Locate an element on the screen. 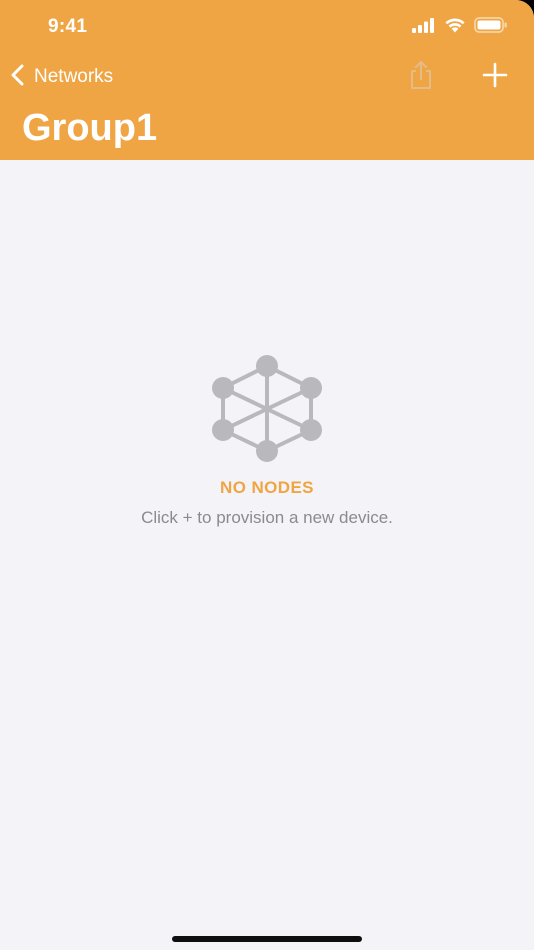  page-title: Group1 is located at coordinates (90, 128).